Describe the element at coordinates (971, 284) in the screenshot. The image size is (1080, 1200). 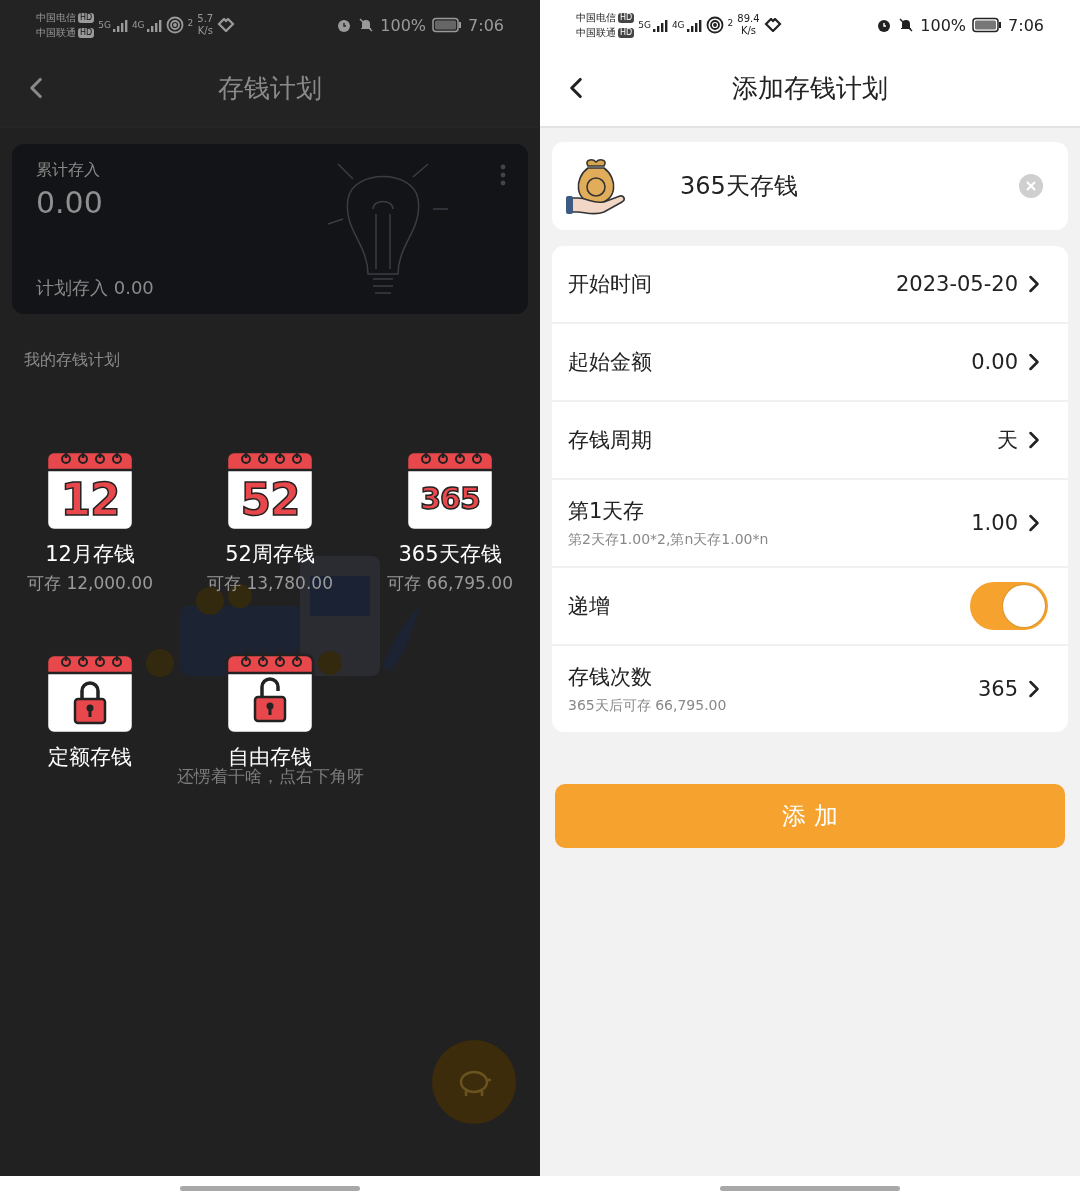
I see `setting-value: 2023-05-20` at that location.